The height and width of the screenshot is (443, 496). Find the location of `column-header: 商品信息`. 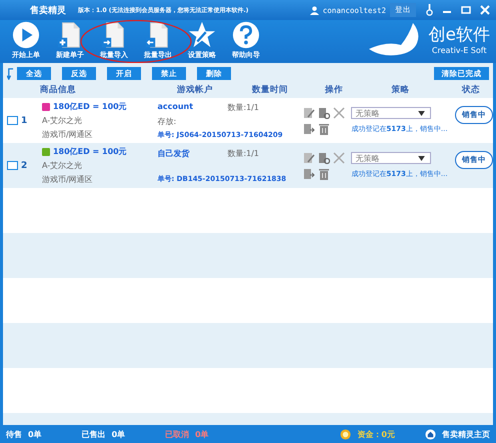

column-header: 商品信息 is located at coordinates (58, 90).